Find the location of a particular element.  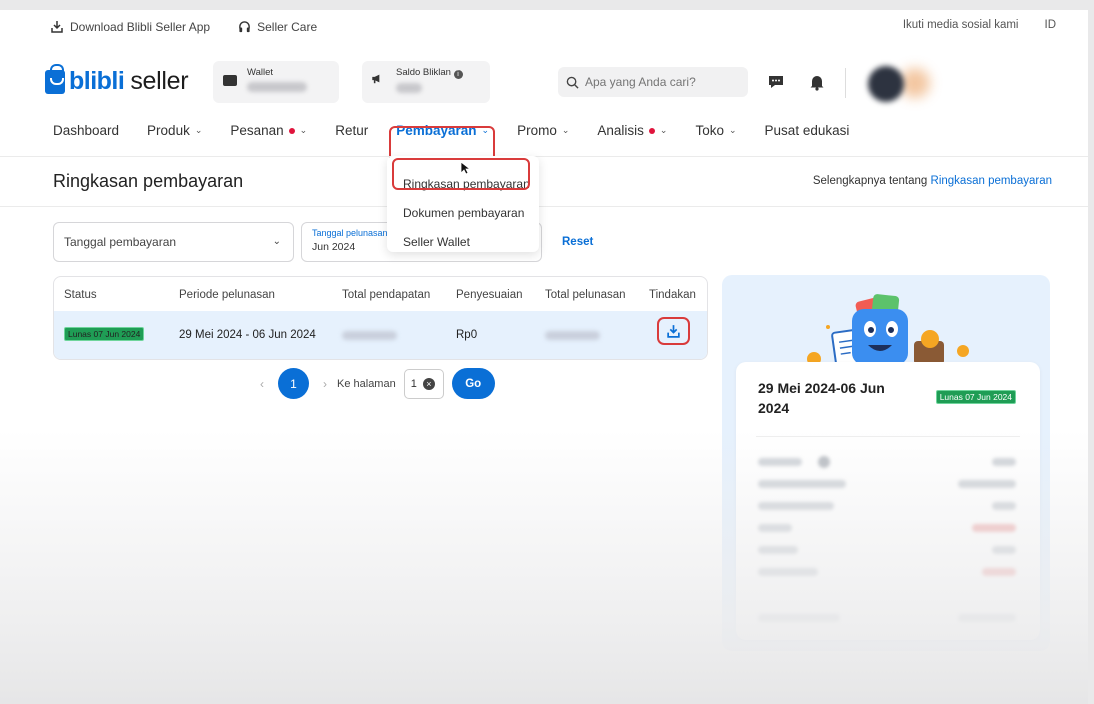

col-total-income: Total pendapatan is located at coordinates (386, 295).